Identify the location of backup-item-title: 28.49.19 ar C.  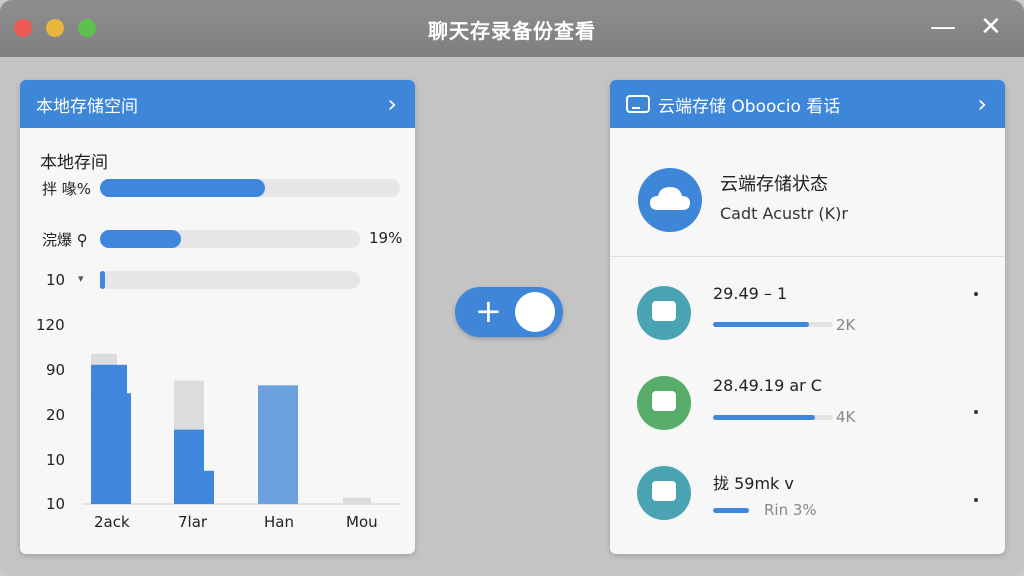
(767, 385).